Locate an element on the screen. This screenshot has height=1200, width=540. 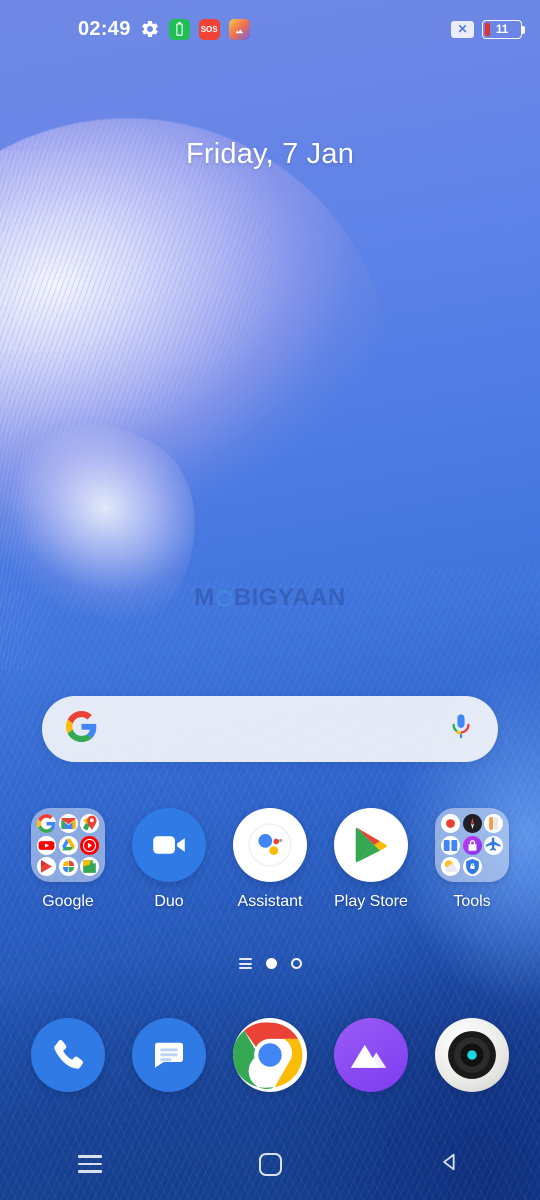
status-bar: 02:49 SOS ✕ 11 is located at coordinates (270, 29).